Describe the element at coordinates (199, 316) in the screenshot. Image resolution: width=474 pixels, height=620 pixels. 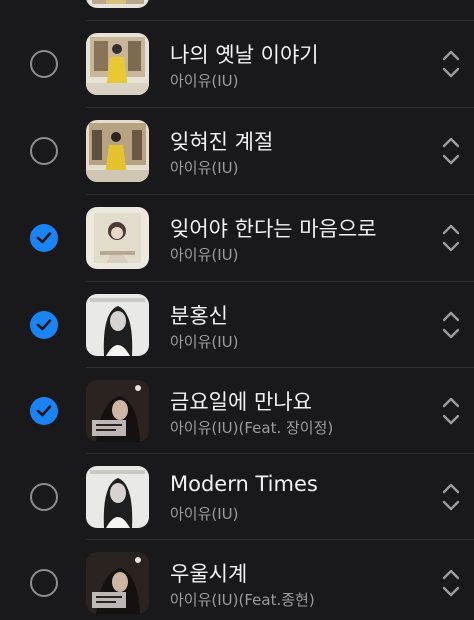
I see `song-title: 분홍신` at that location.